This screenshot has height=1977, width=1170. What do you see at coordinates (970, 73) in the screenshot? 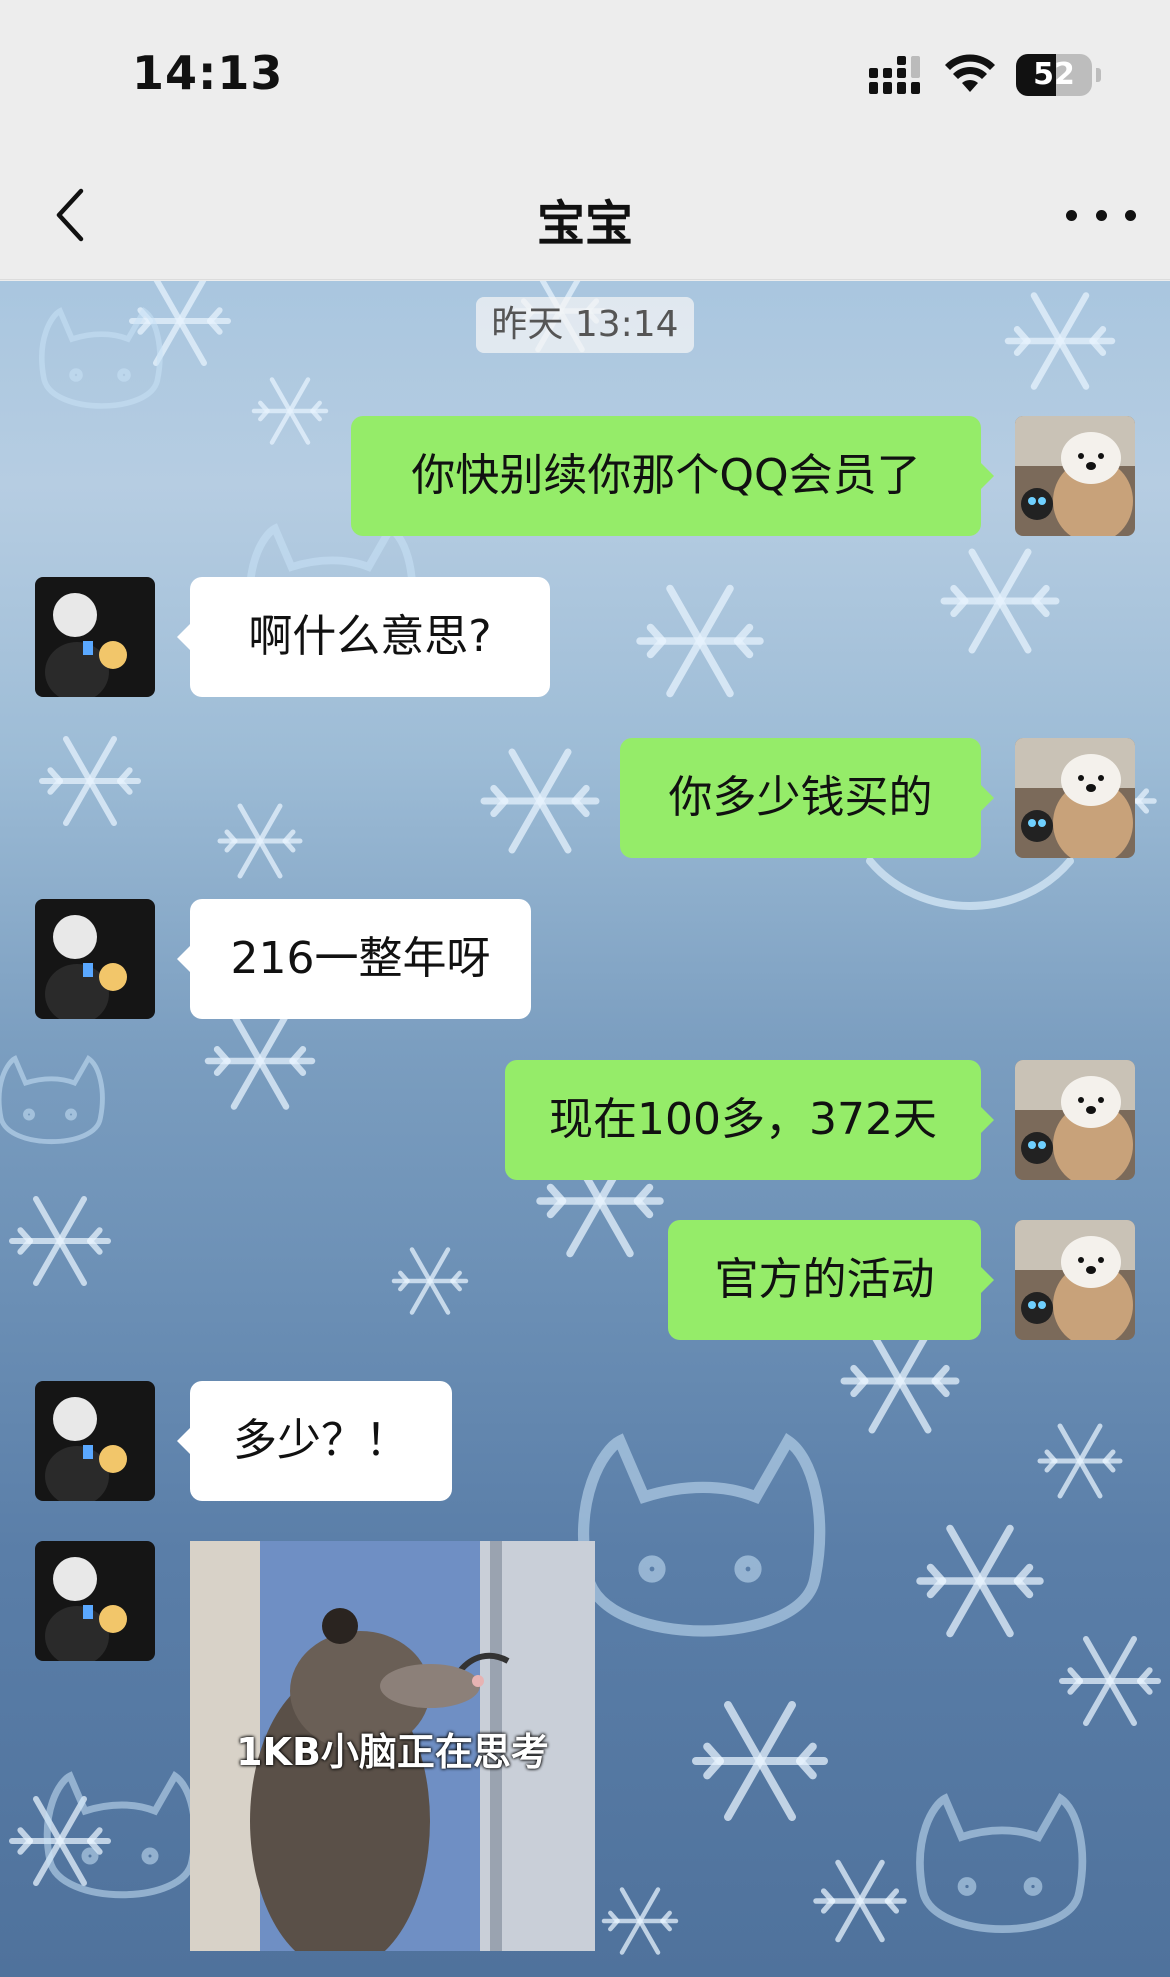
I see `wifi-icon` at bounding box center [970, 73].